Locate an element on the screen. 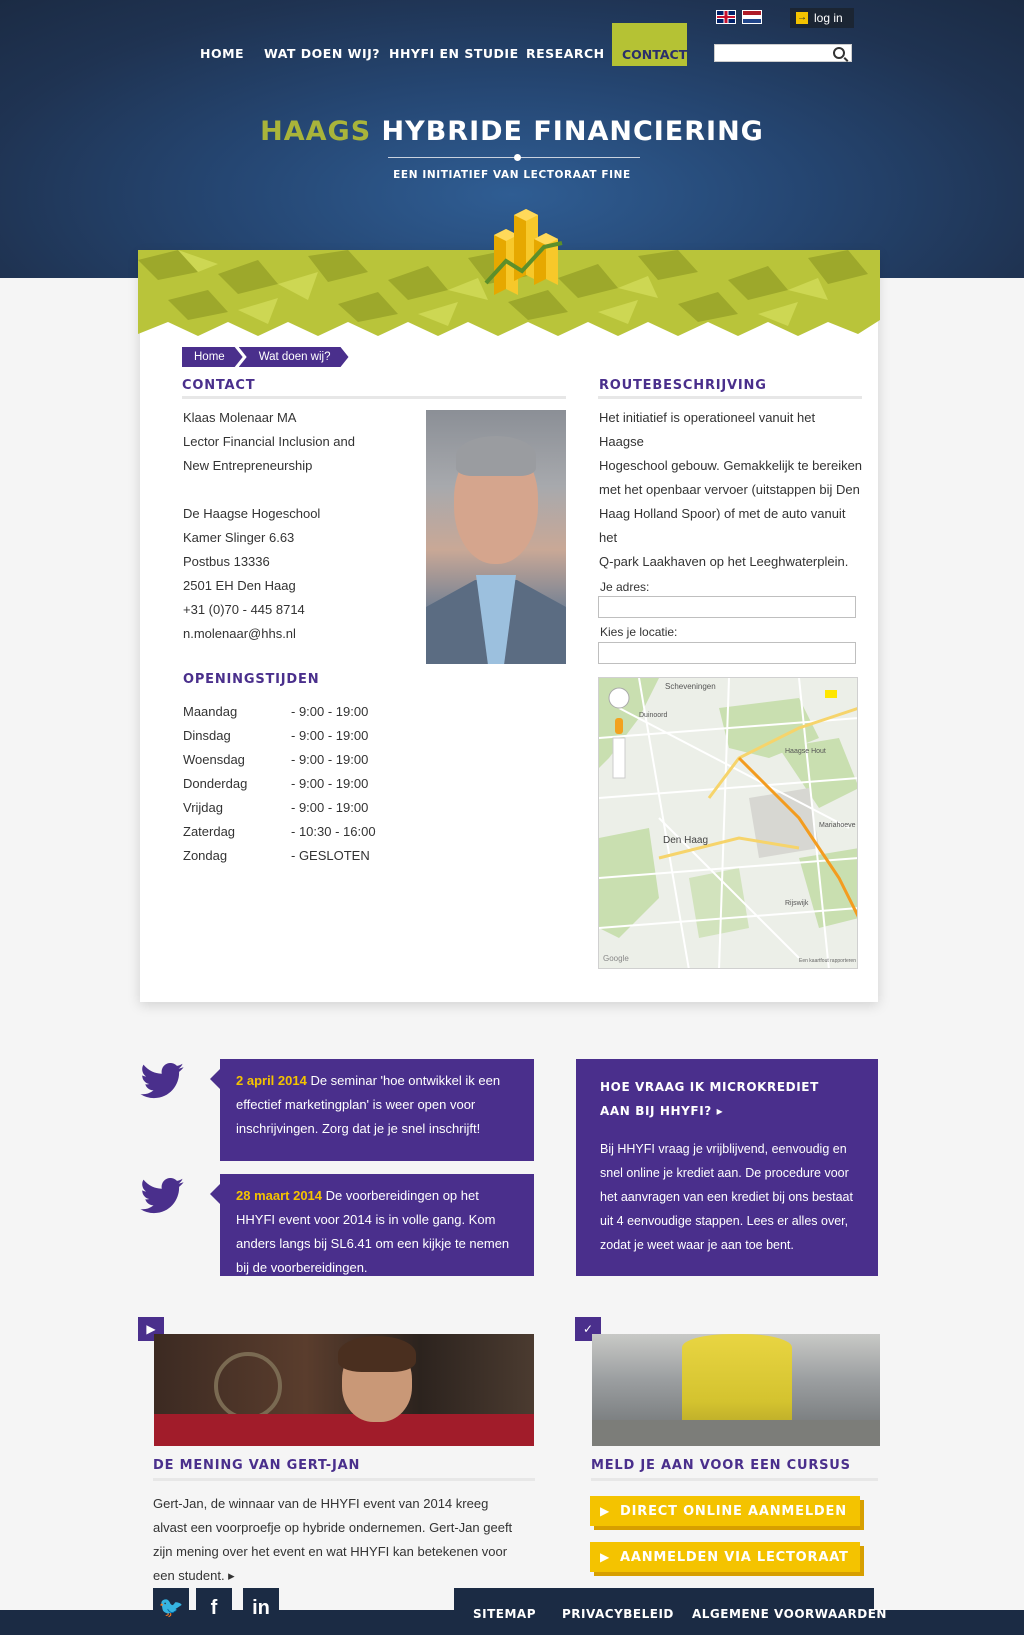 This screenshot has width=1024, height=1635. nav-contact: CONTACT is located at coordinates (649, 44).